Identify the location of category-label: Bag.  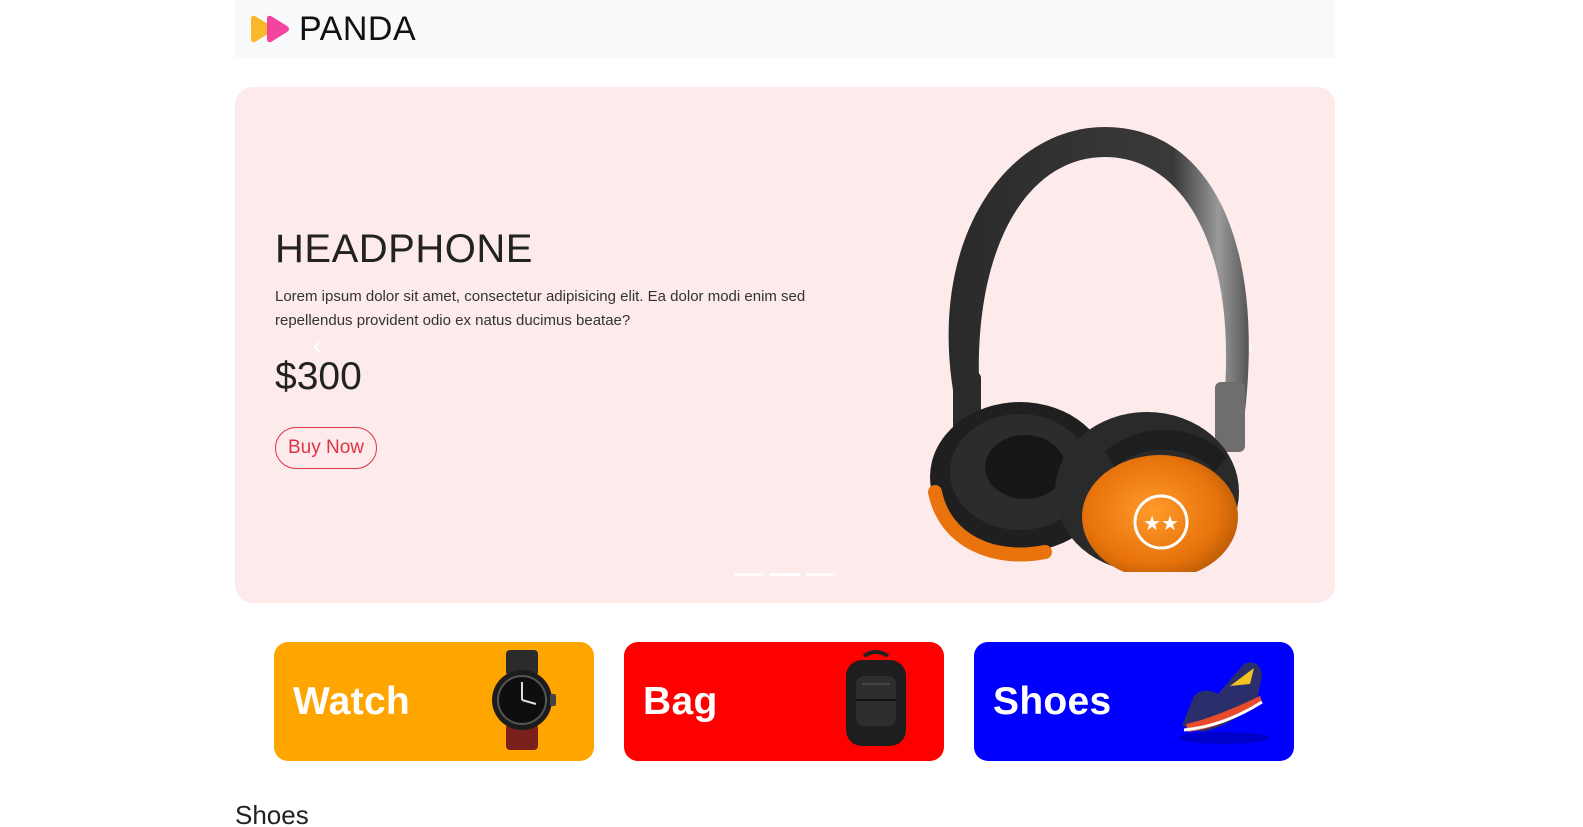
(680, 701).